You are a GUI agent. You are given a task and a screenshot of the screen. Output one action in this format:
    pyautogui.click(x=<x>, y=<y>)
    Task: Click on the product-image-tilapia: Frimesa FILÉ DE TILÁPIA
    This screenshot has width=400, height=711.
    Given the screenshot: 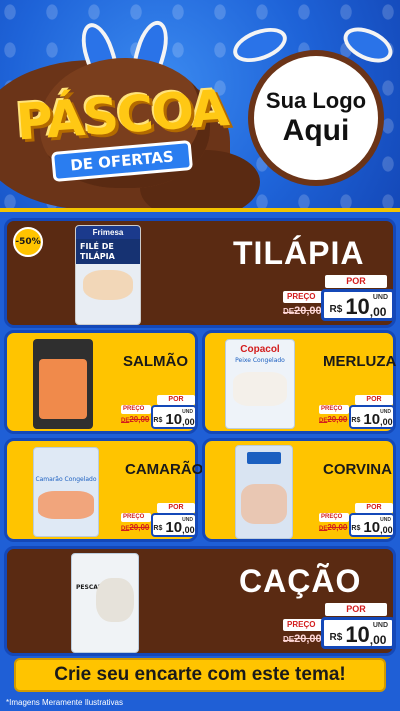 What is the action you would take?
    pyautogui.click(x=108, y=275)
    